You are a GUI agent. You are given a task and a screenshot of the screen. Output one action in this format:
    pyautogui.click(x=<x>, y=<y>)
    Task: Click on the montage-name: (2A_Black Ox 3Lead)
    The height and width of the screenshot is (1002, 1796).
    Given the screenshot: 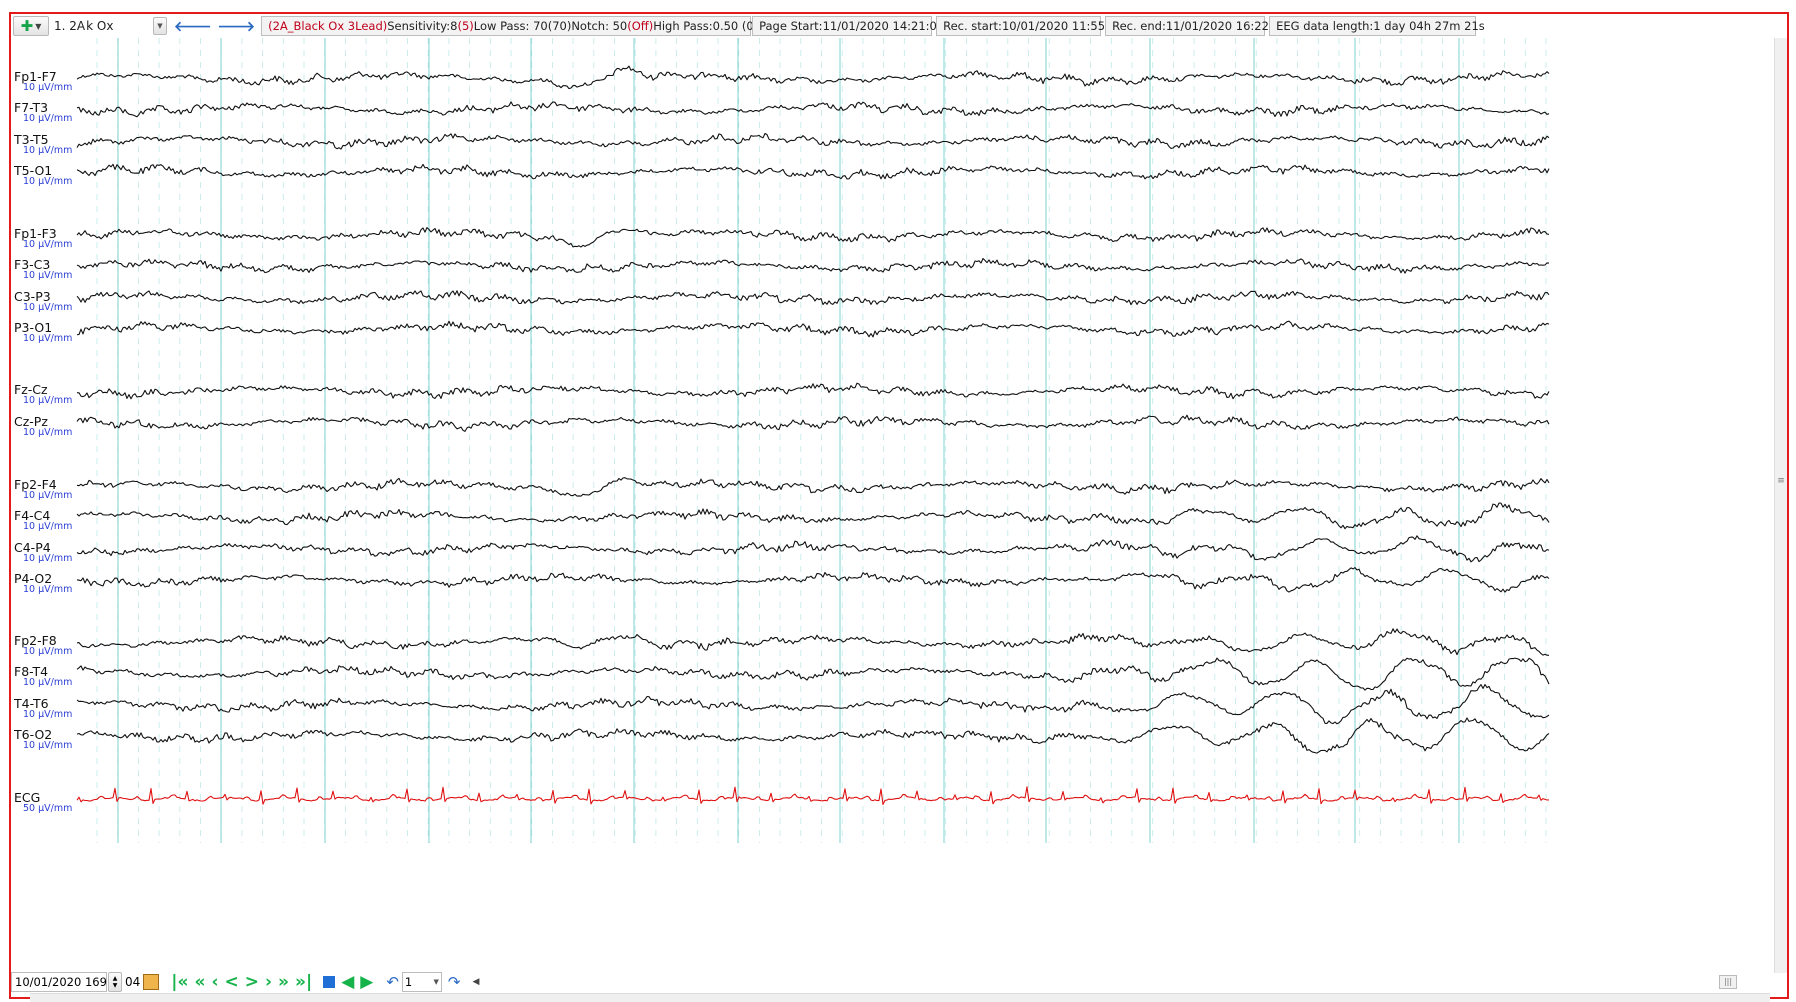 What is the action you would take?
    pyautogui.click(x=328, y=26)
    